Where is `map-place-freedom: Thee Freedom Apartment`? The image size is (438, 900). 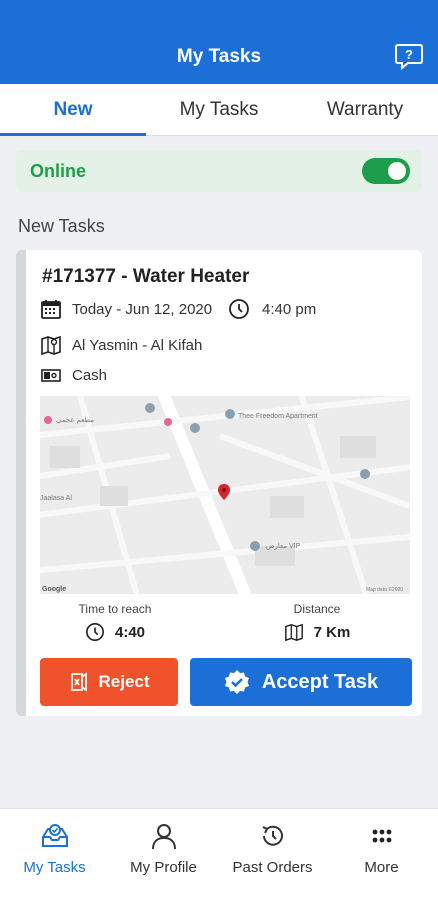 map-place-freedom: Thee Freedom Apartment is located at coordinates (278, 416).